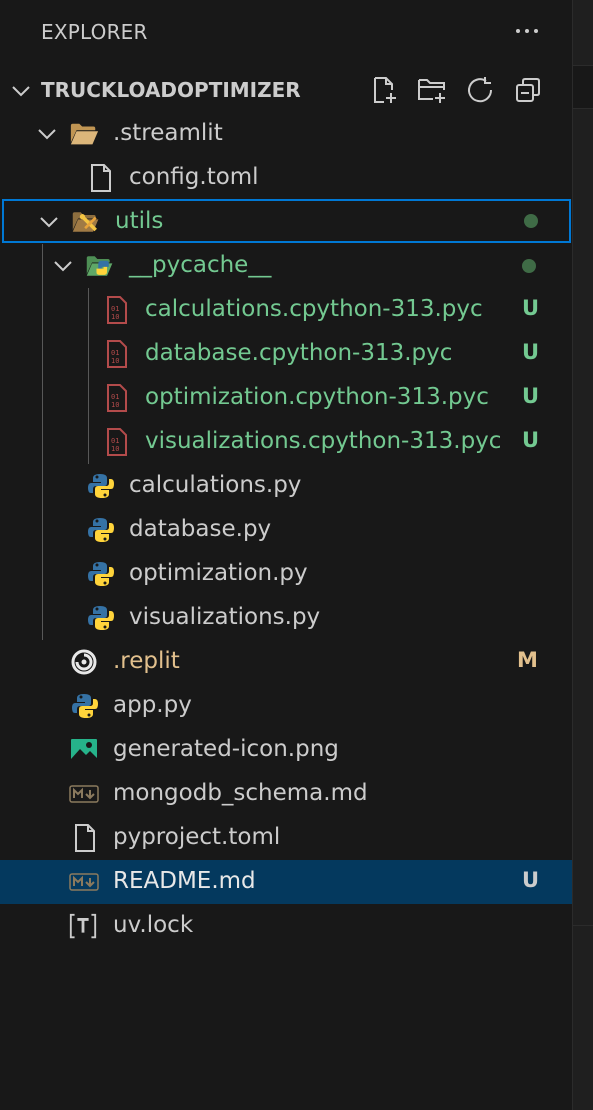  I want to click on replit-icon, so click(84, 662).